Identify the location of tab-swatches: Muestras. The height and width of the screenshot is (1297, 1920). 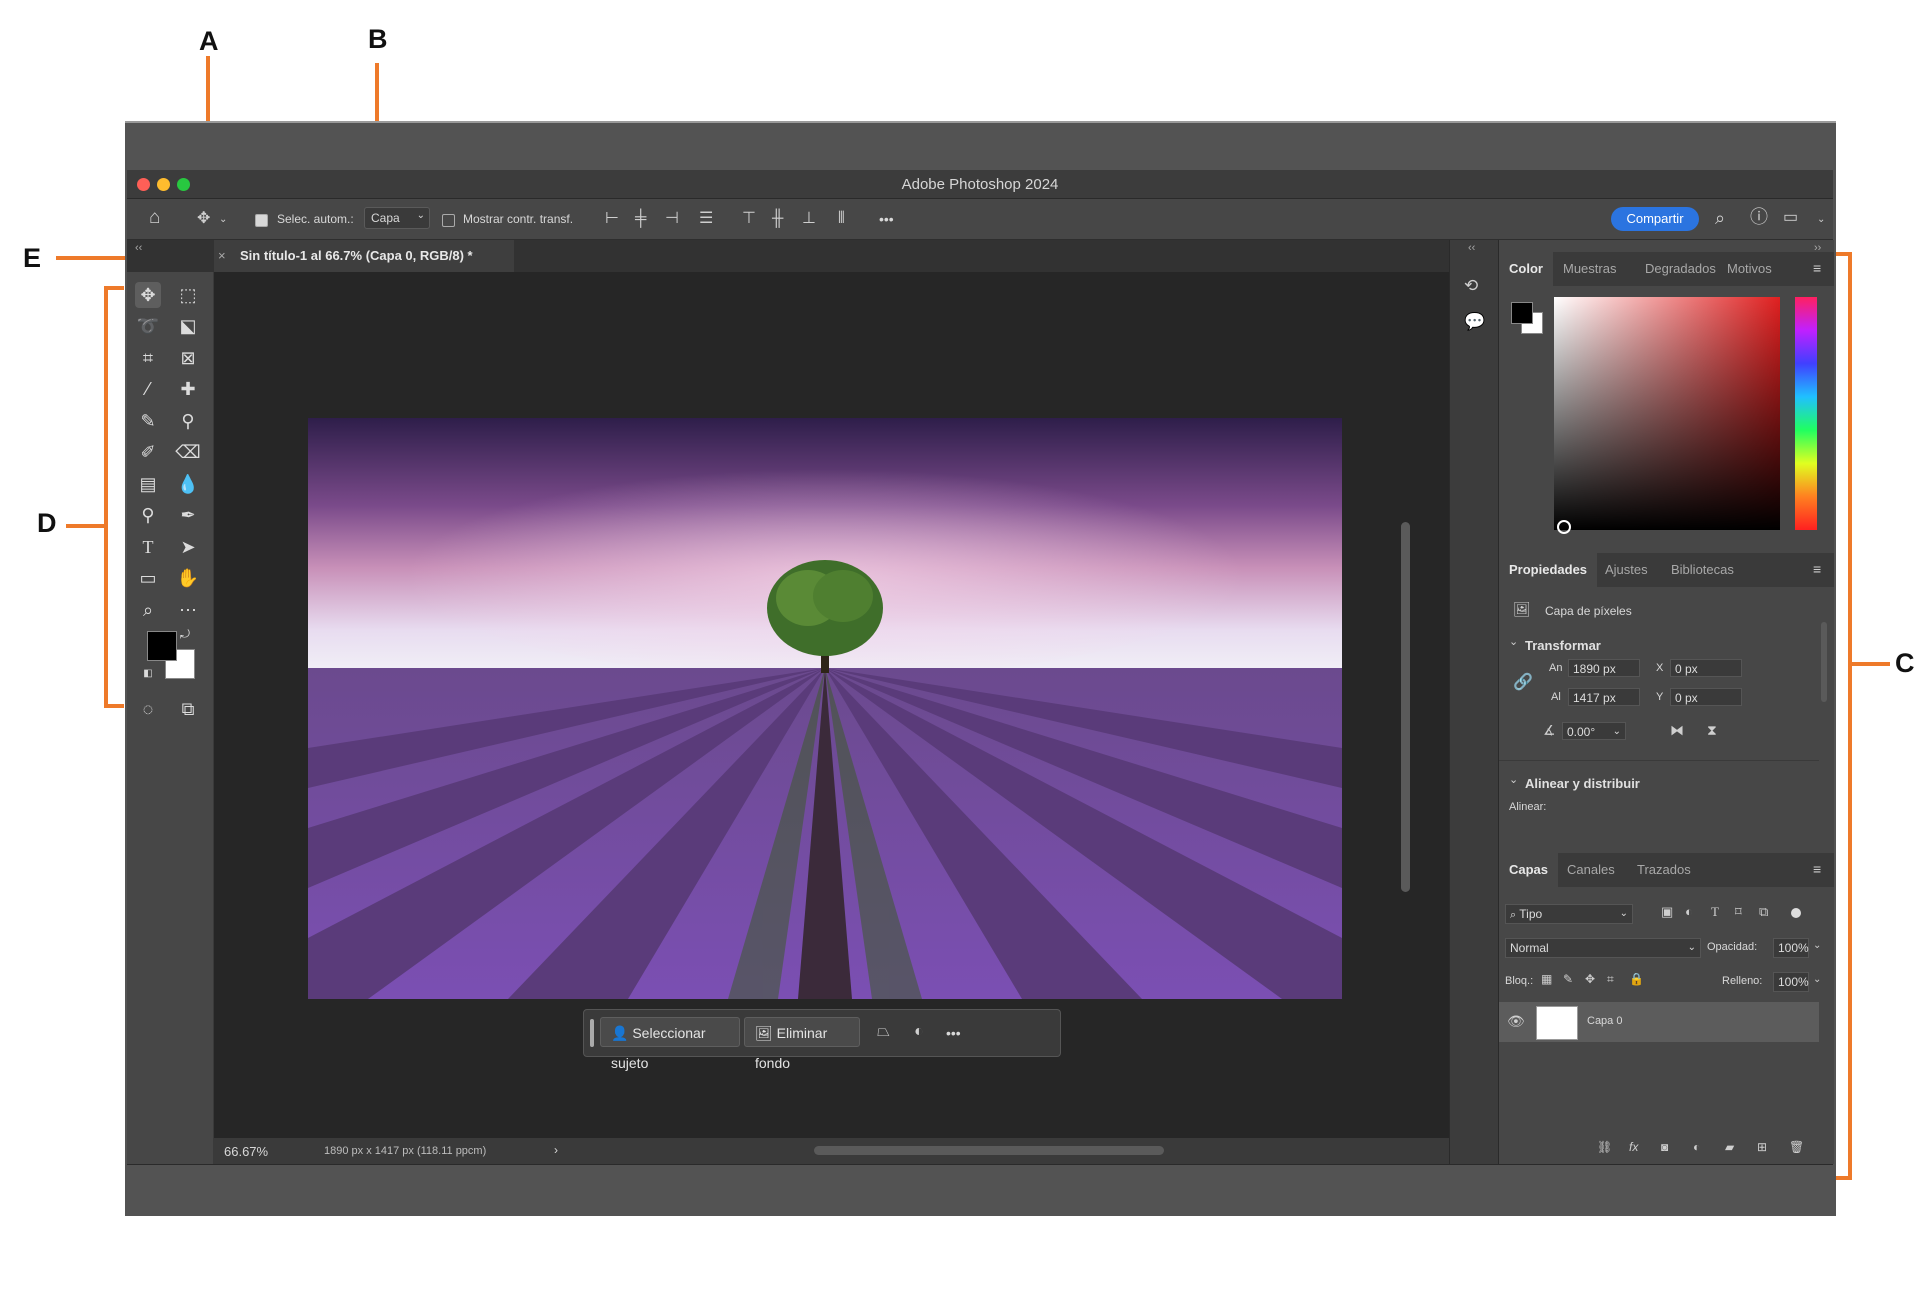
(1589, 269).